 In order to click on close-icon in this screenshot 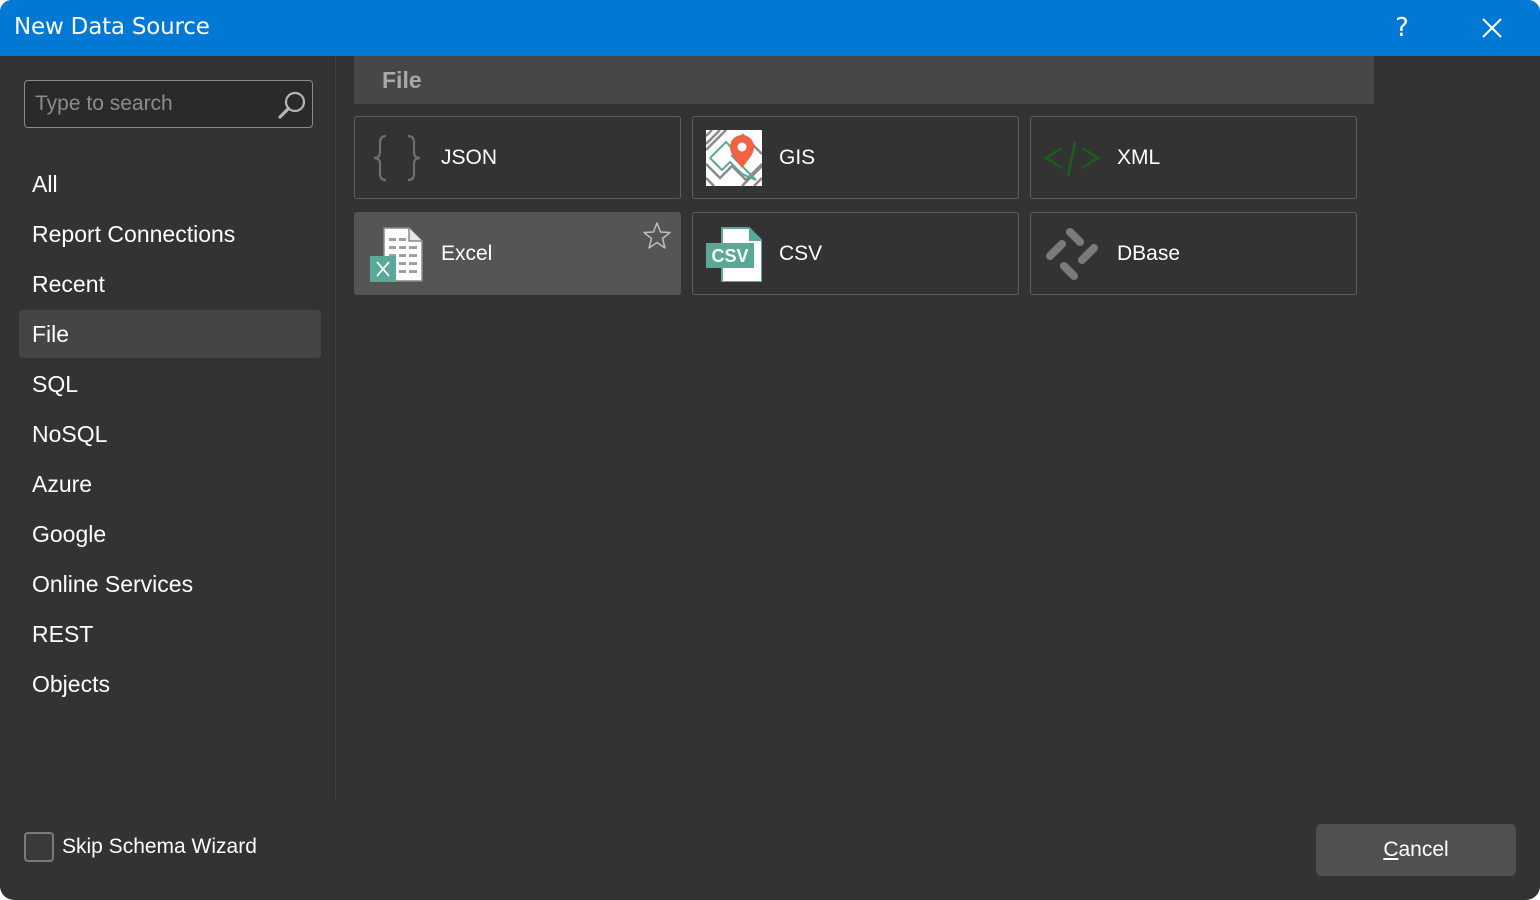, I will do `click(1492, 28)`.